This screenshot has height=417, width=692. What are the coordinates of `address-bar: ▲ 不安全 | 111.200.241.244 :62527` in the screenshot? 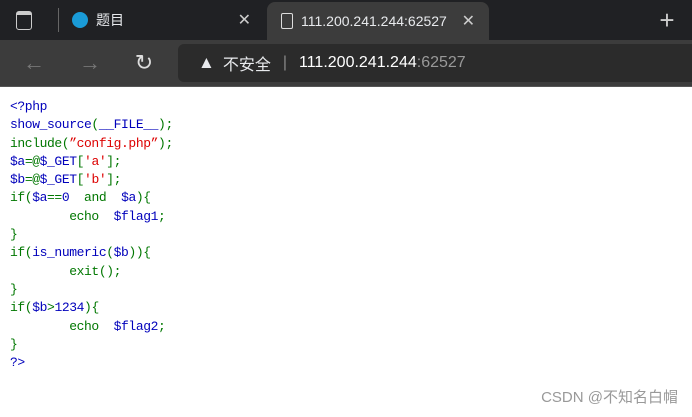 It's located at (435, 63).